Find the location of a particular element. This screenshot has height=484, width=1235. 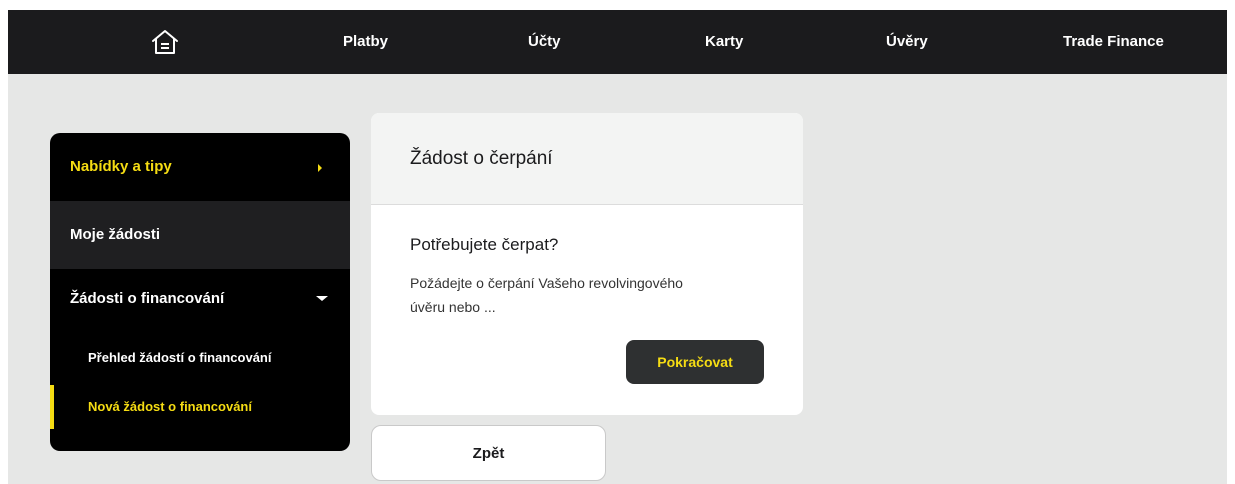

home-button is located at coordinates (165, 42).